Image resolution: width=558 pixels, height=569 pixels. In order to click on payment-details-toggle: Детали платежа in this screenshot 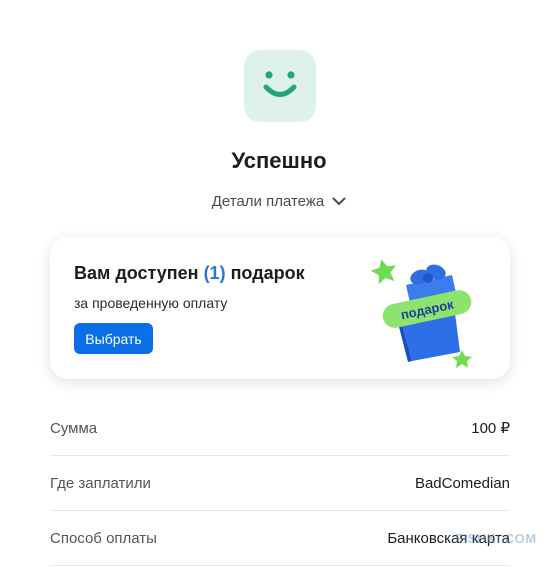, I will do `click(279, 201)`.